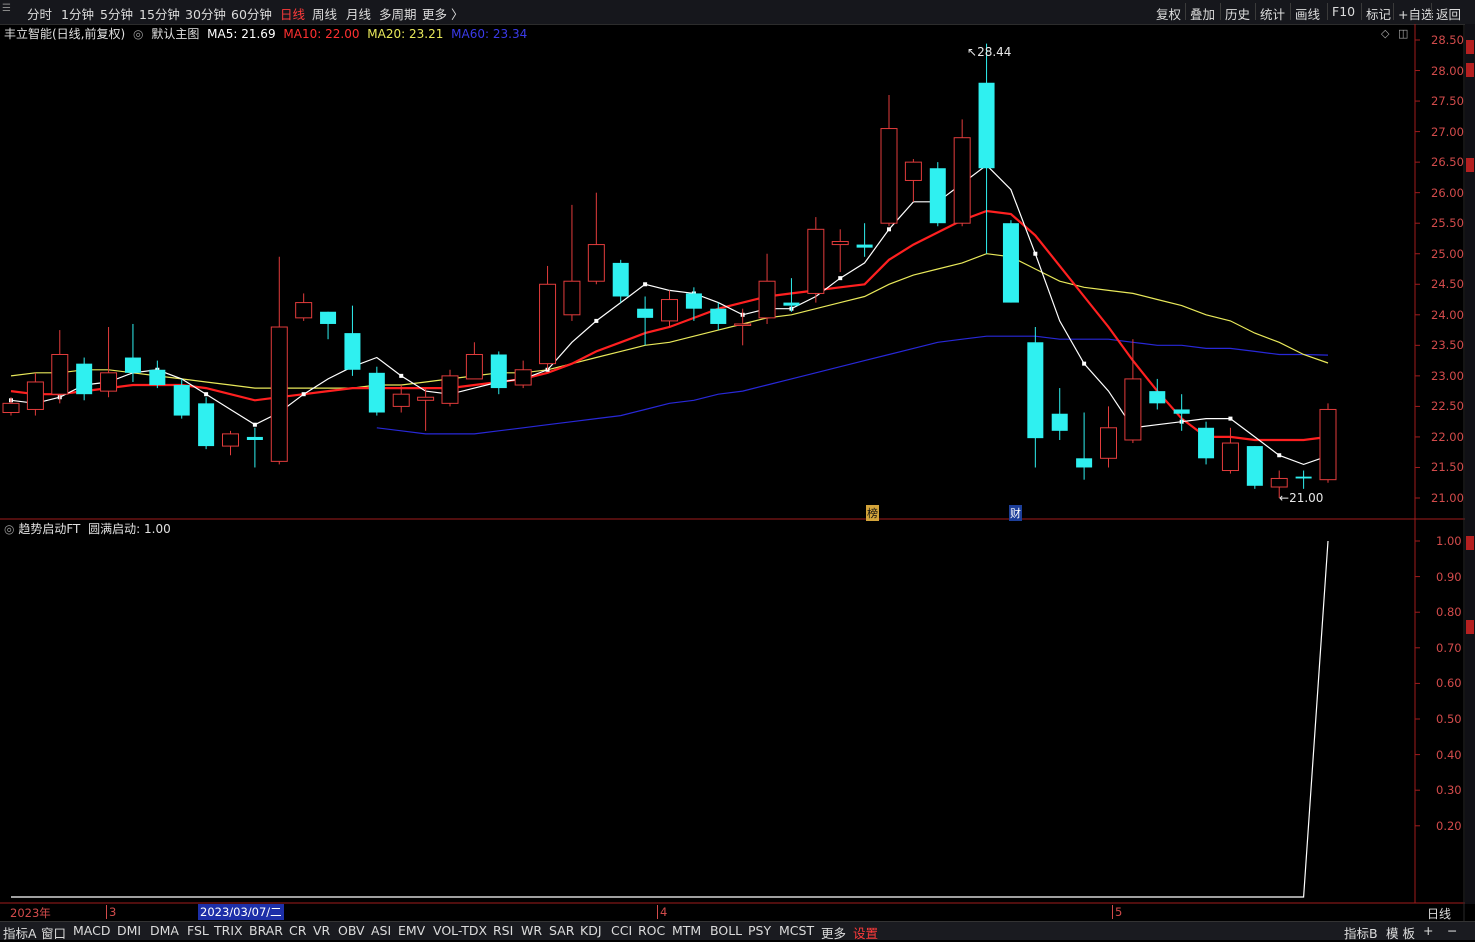 Image resolution: width=1475 pixels, height=942 pixels. What do you see at coordinates (726, 930) in the screenshot?
I see `indicator-tab-21: BOLL` at bounding box center [726, 930].